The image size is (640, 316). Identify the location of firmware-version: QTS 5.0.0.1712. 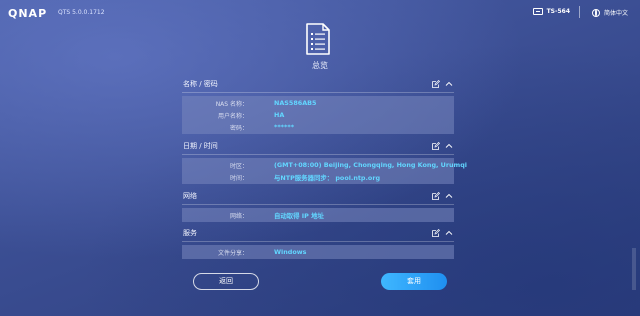
(81, 12).